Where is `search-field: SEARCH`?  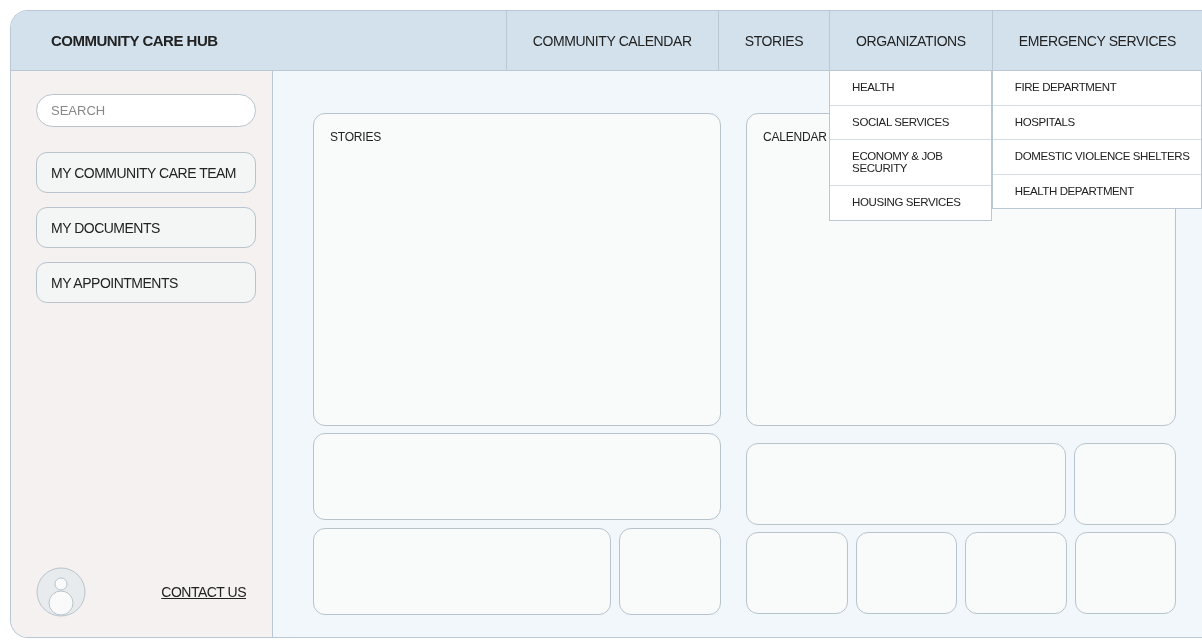
search-field: SEARCH is located at coordinates (146, 110).